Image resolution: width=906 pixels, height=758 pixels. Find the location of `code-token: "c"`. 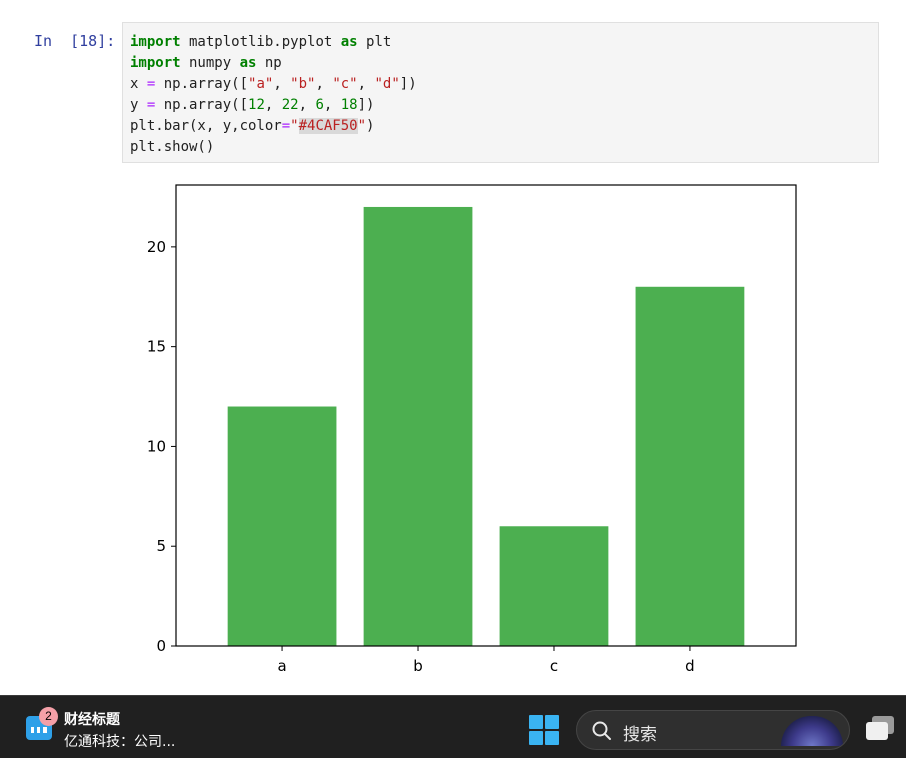

code-token: "c" is located at coordinates (345, 84).